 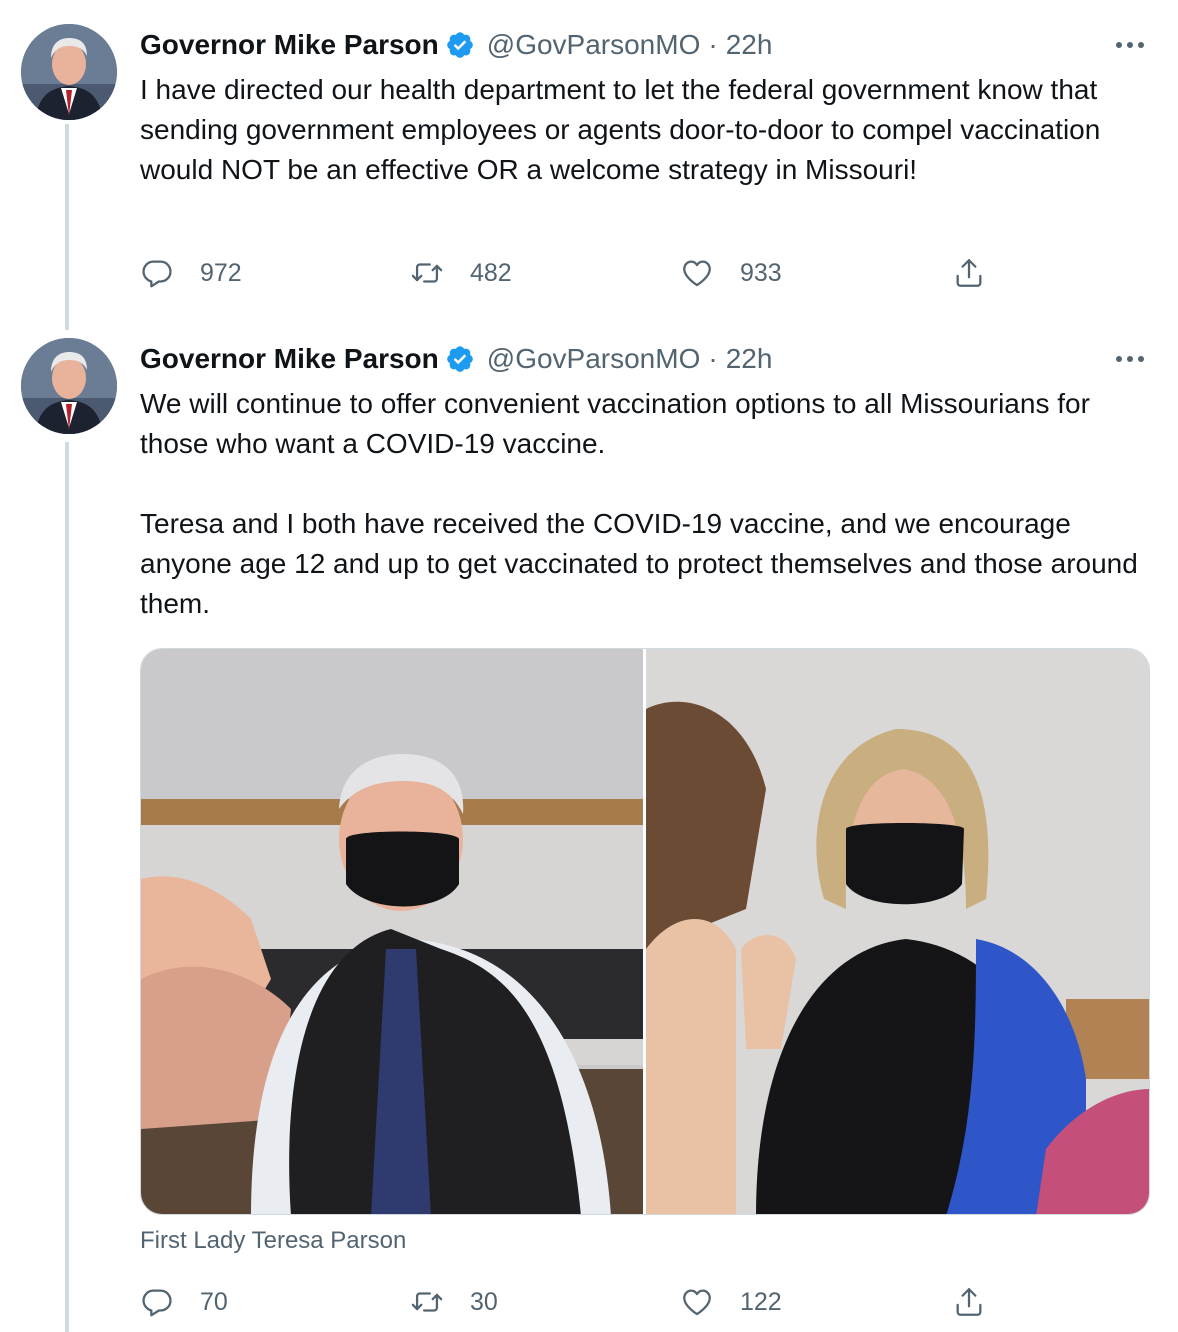 What do you see at coordinates (221, 272) in the screenshot?
I see `reply-count: 972` at bounding box center [221, 272].